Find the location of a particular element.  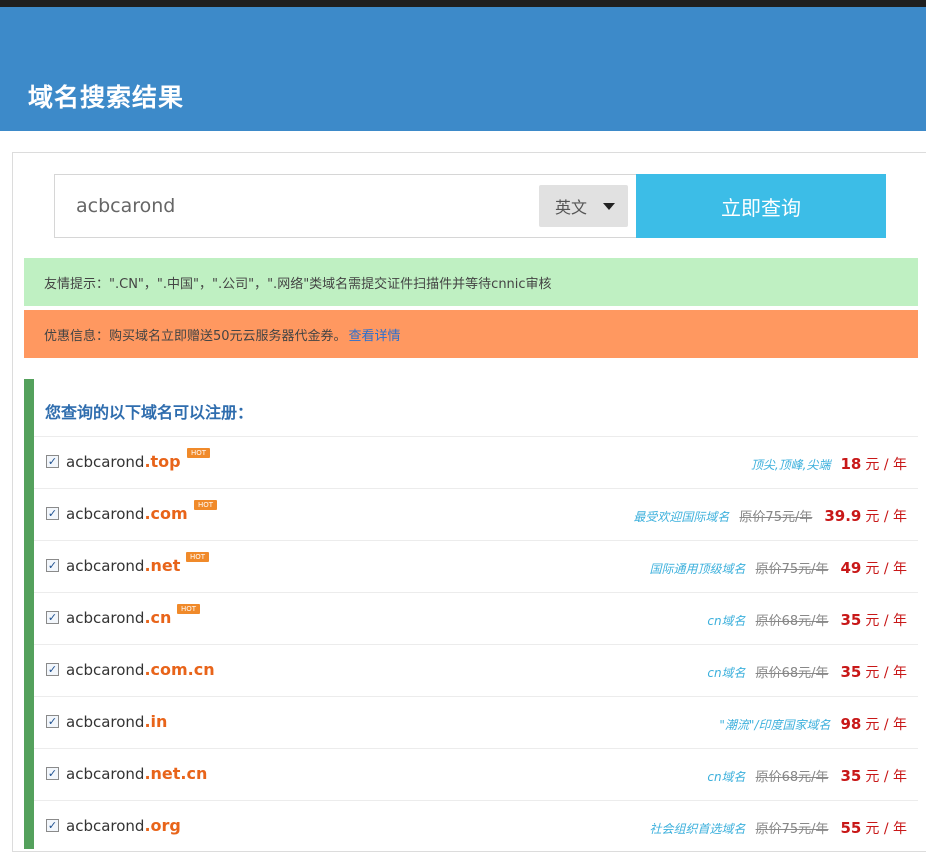

domain-row: ✓ acbcarond.org 社会组织首选域名 原价75元/年 55 元 / 年 is located at coordinates (476, 826).